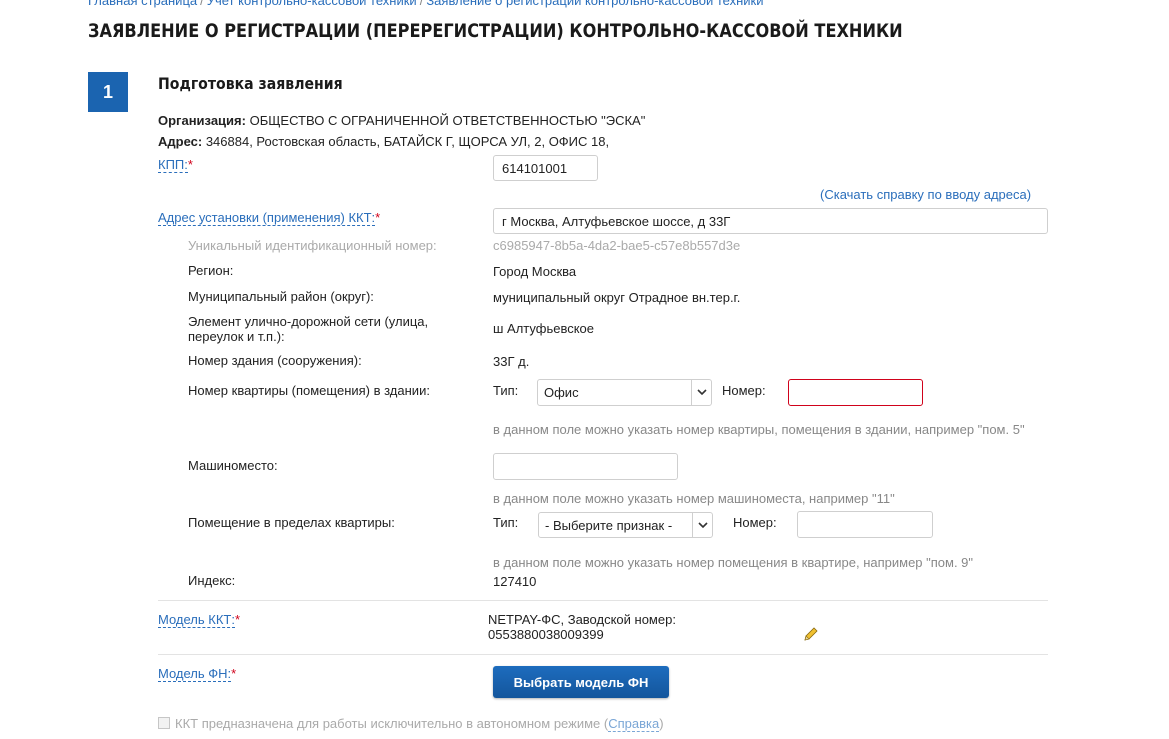  I want to click on fn-model-label-link: Модель ФН:, so click(195, 674).